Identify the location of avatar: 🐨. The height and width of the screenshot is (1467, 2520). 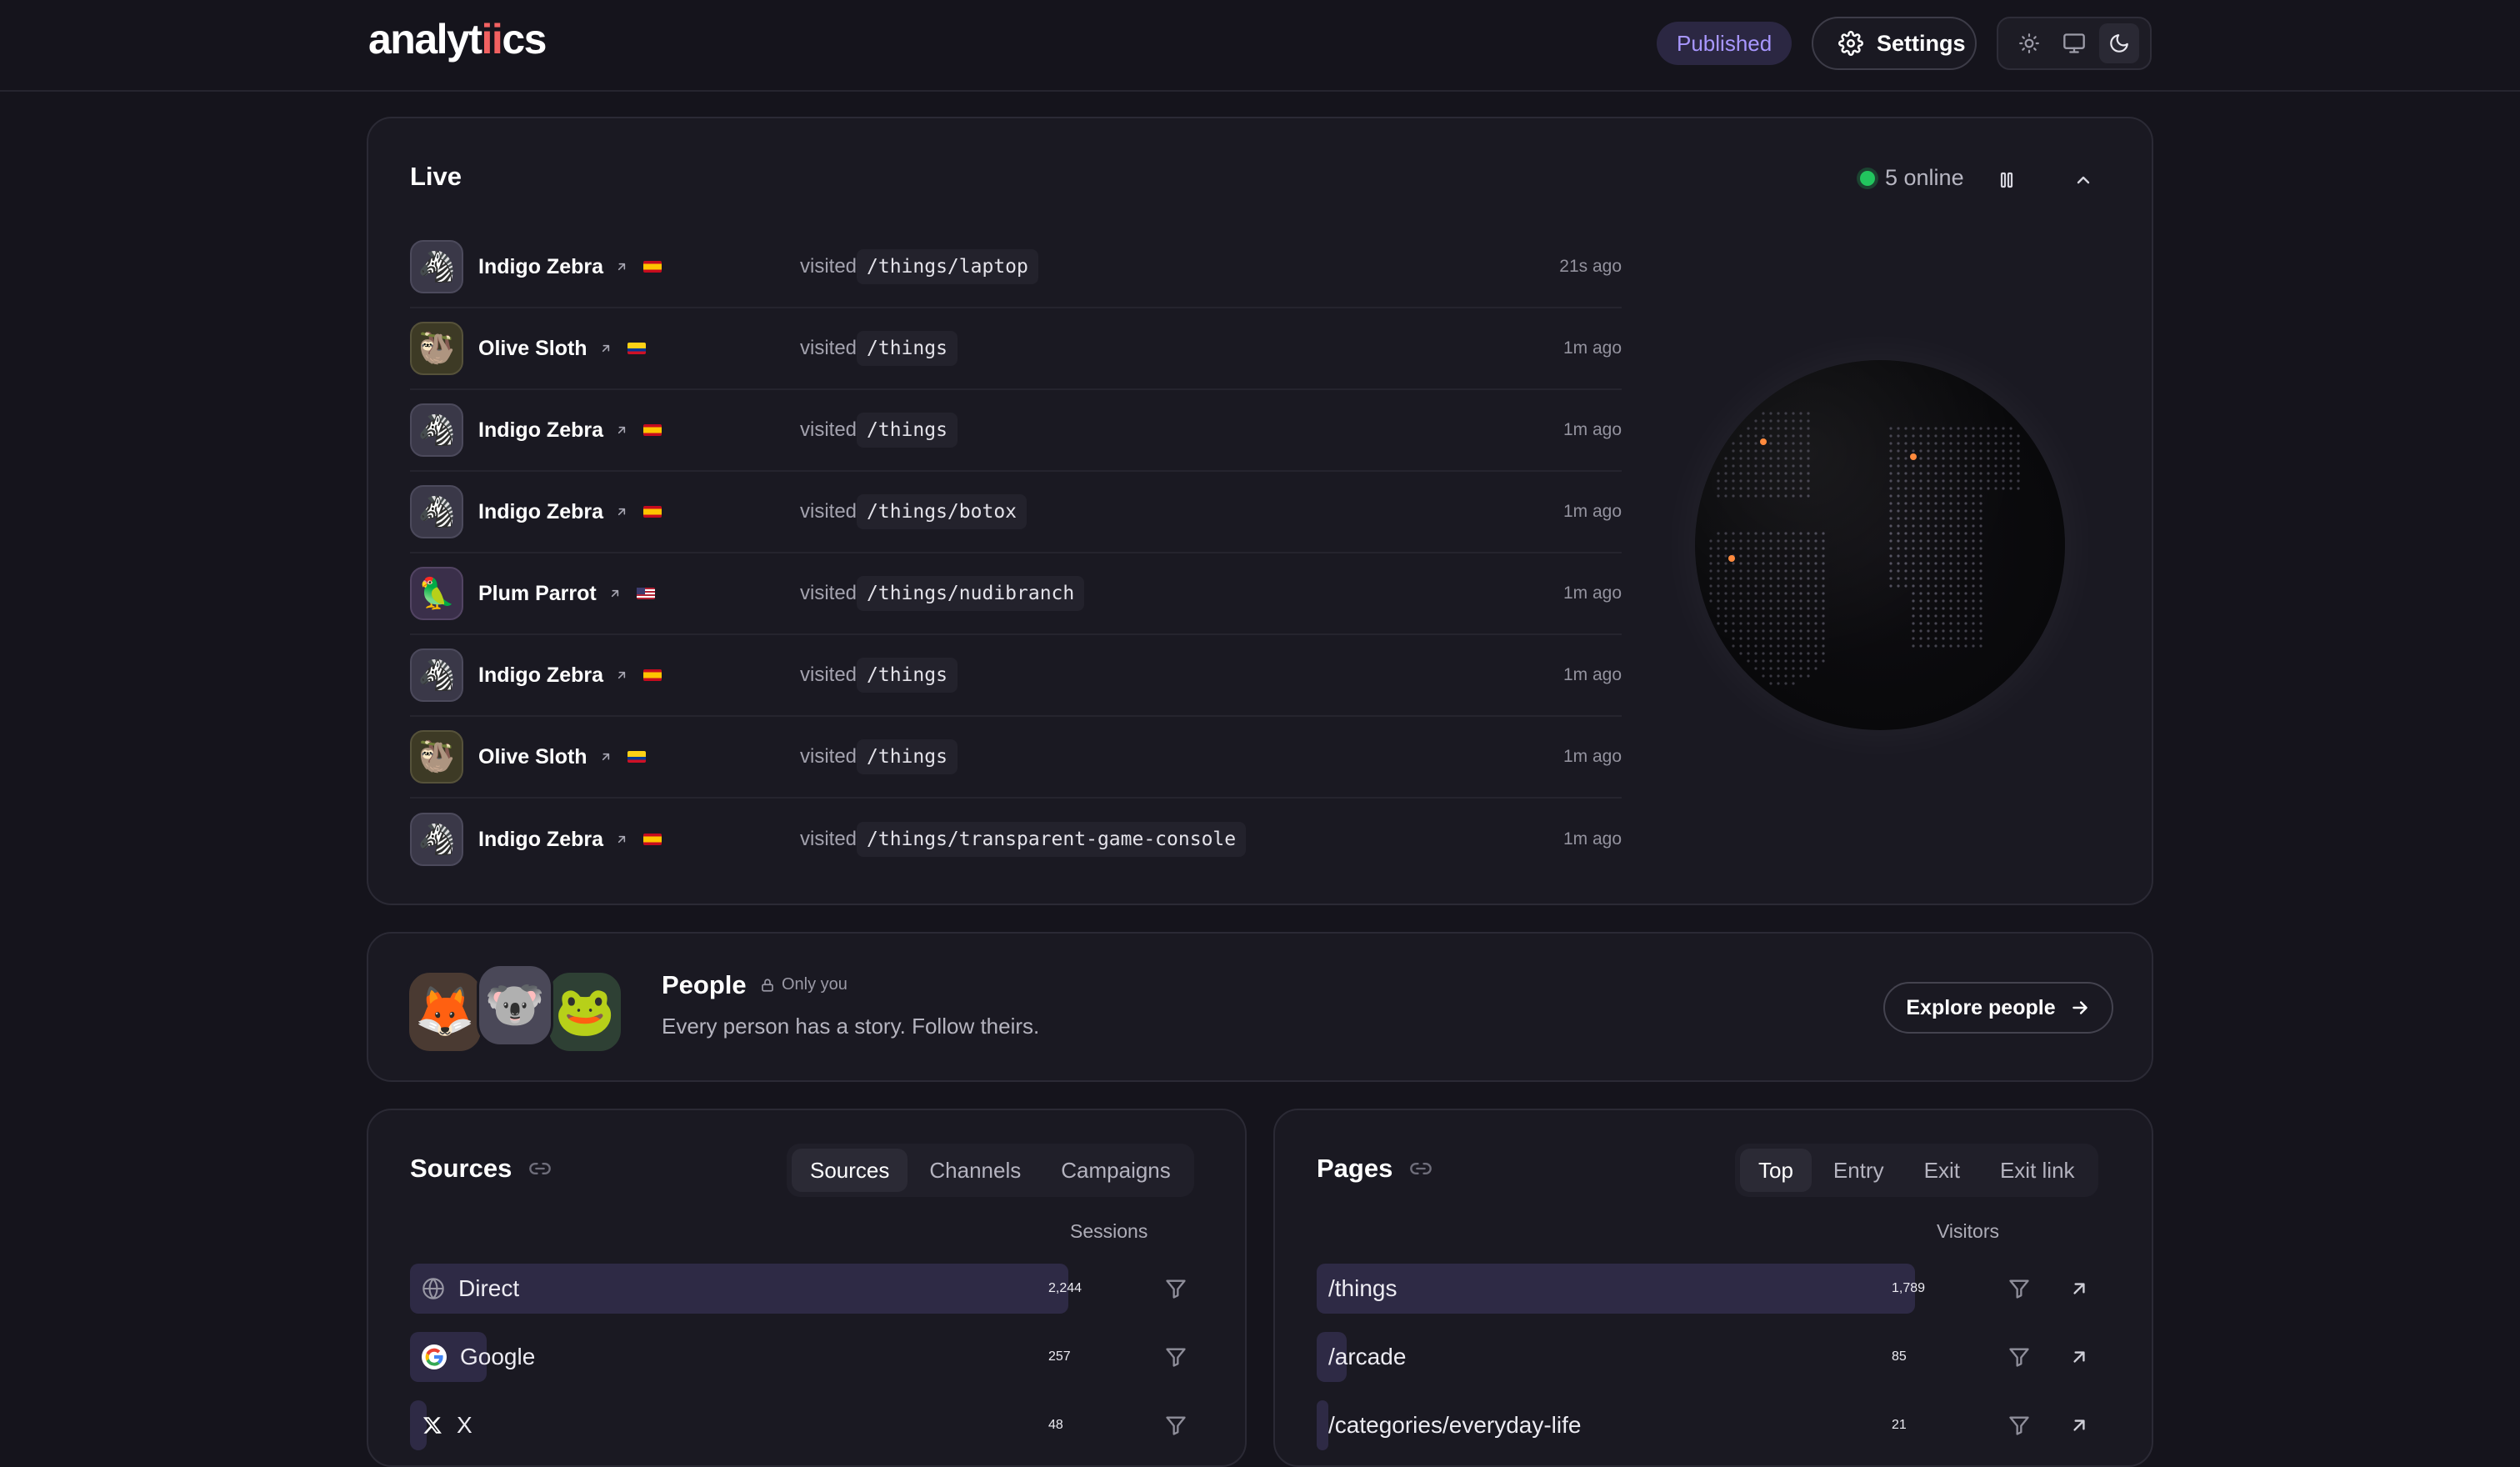
(515, 1005).